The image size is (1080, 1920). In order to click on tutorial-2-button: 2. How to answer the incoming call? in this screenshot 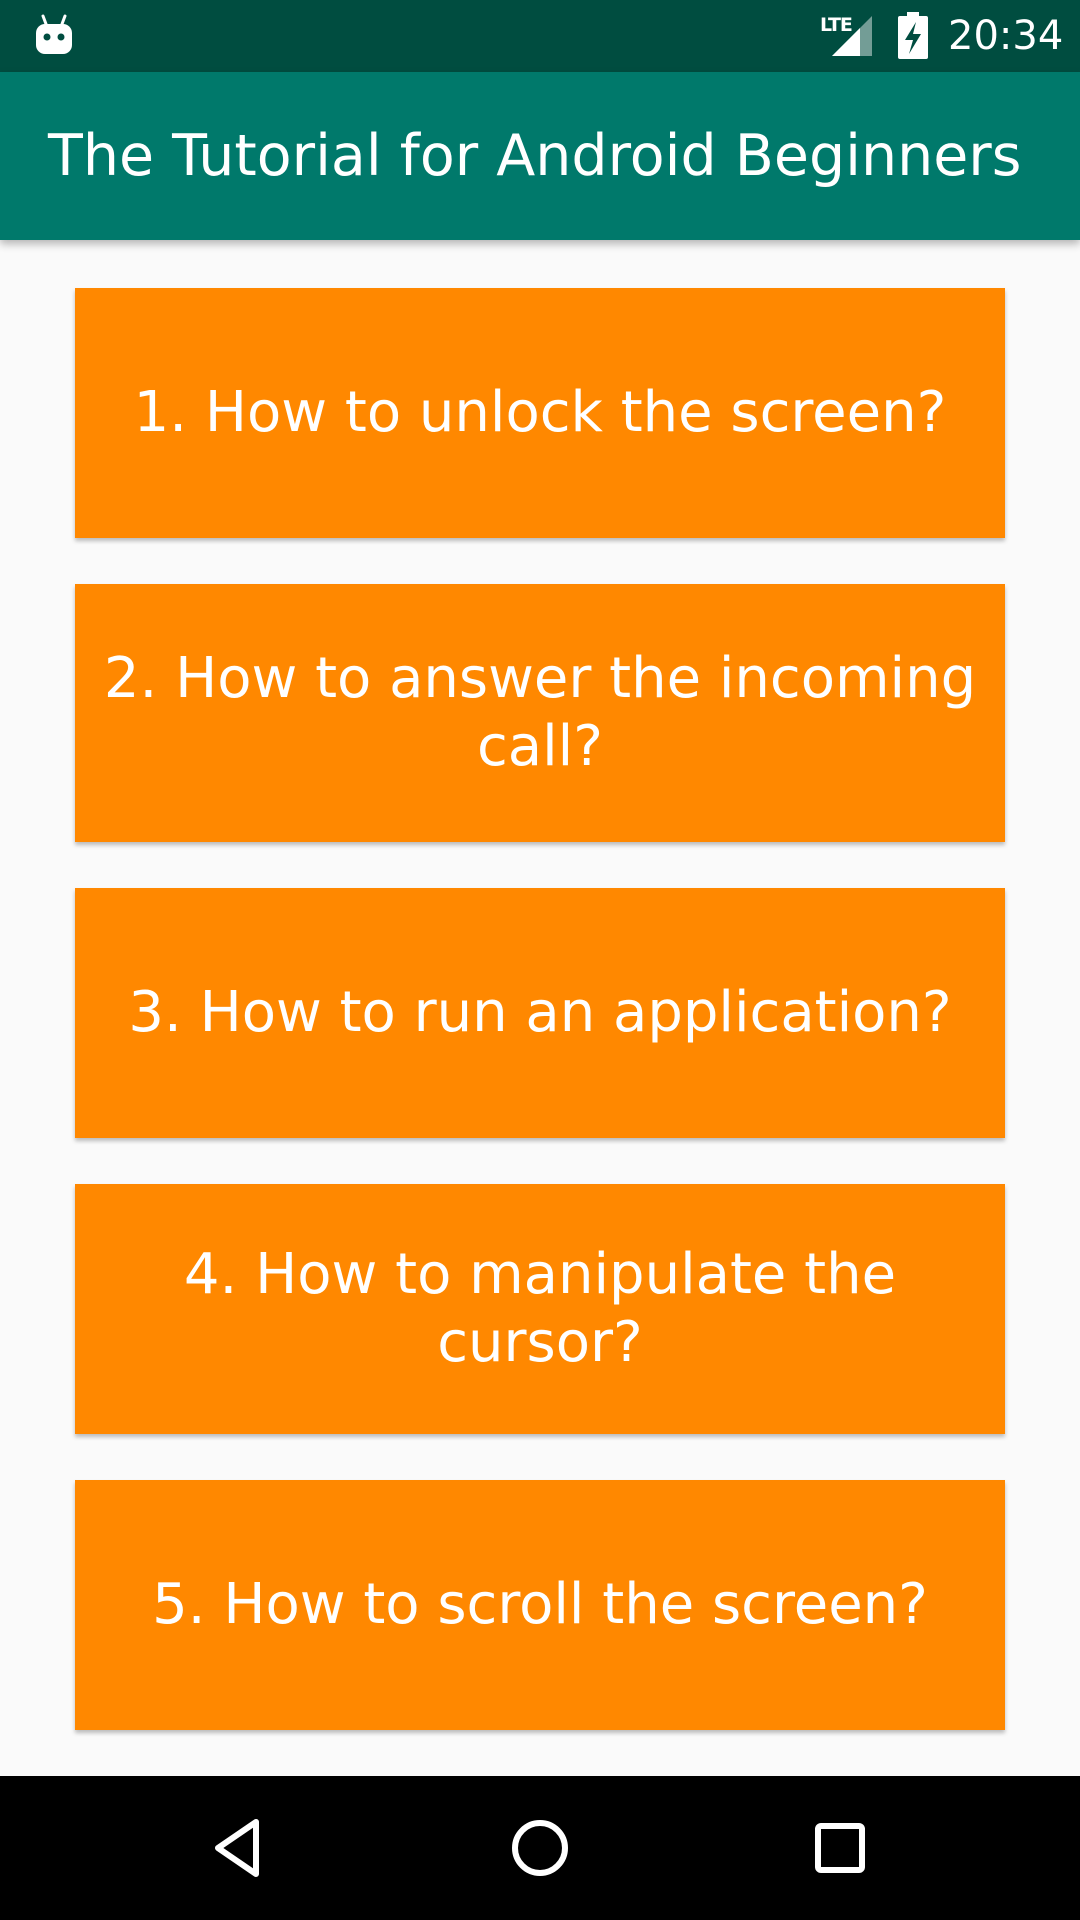, I will do `click(540, 713)`.